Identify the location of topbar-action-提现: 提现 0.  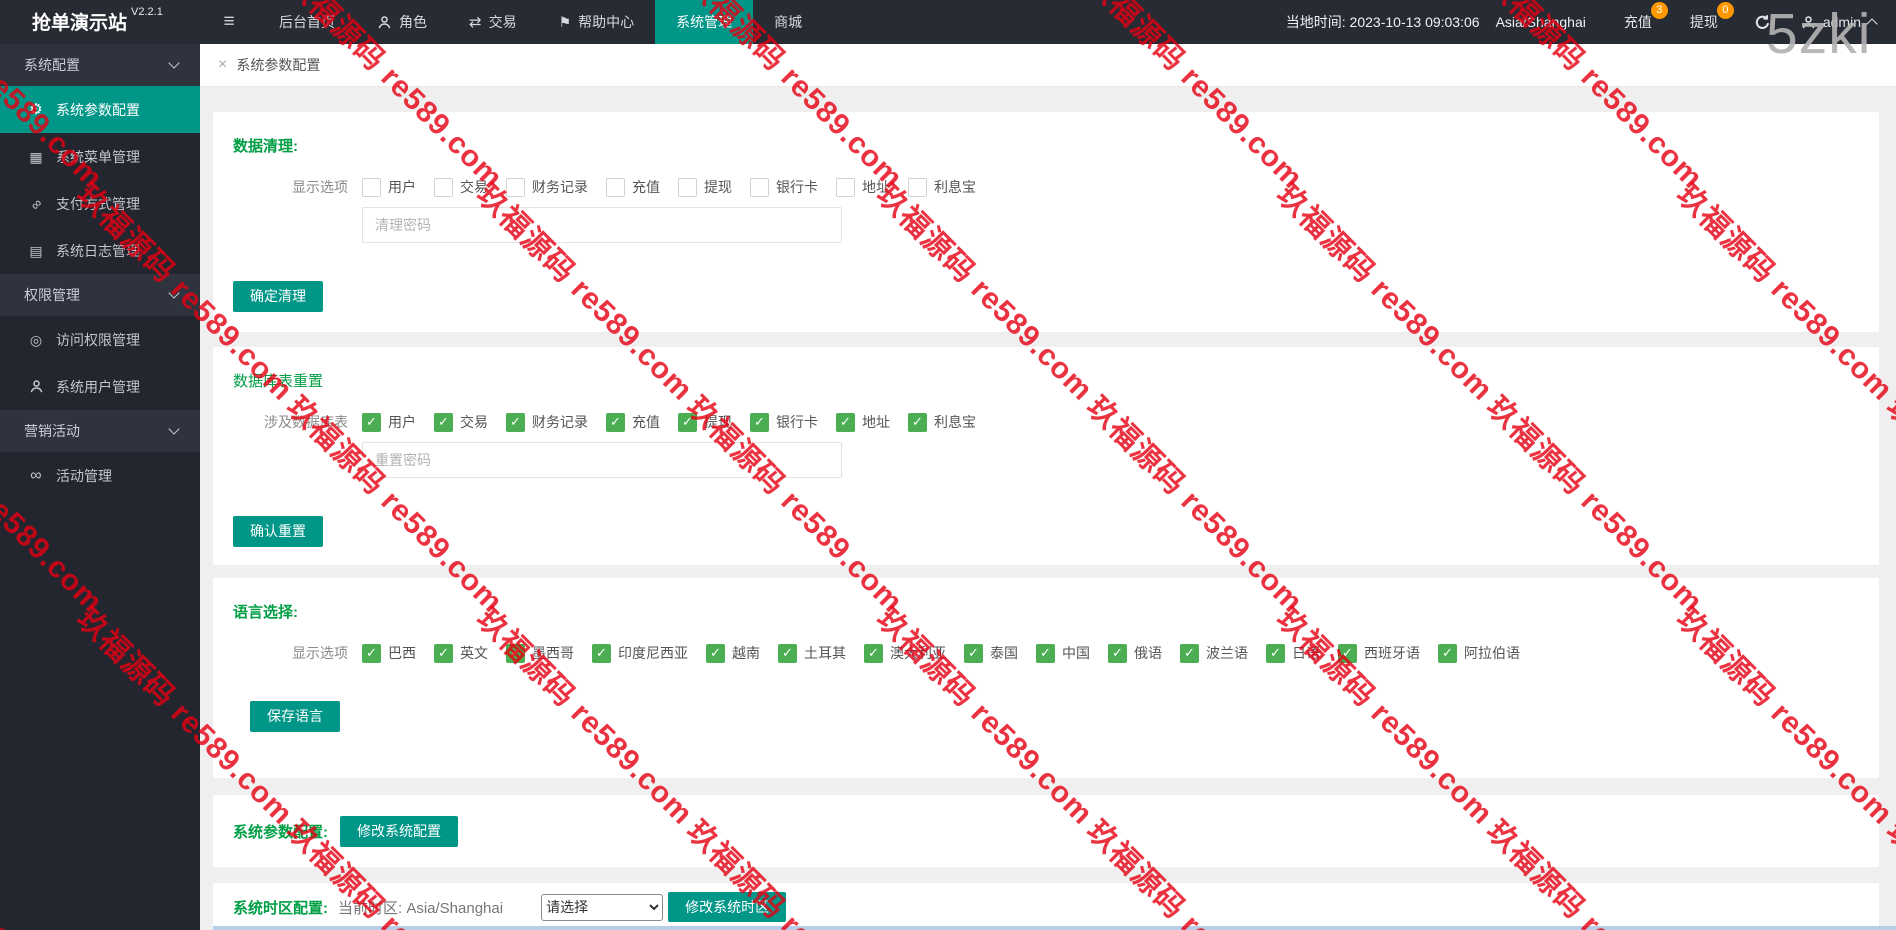
(1712, 17).